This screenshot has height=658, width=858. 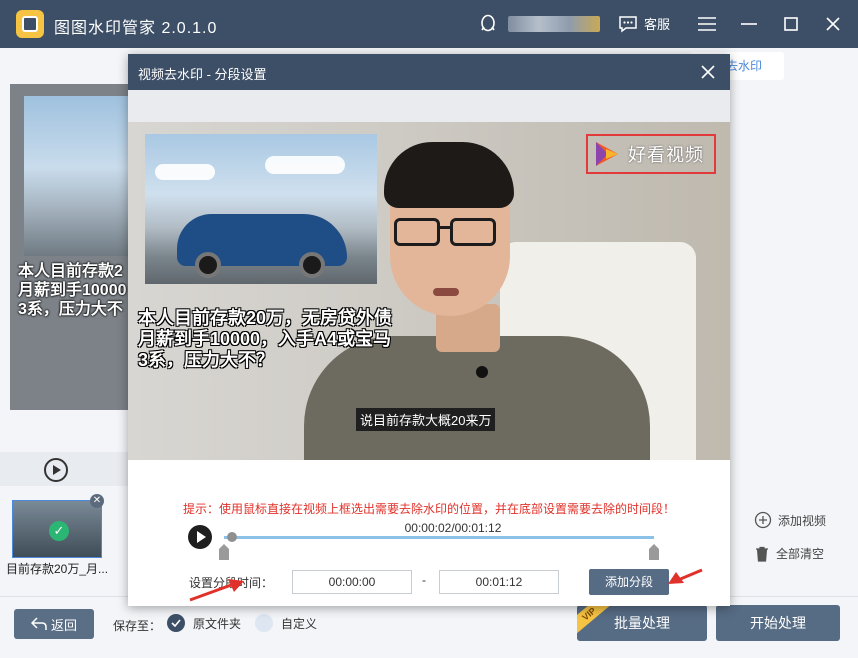 What do you see at coordinates (629, 582) in the screenshot?
I see `add-segment-button: 添加分段` at bounding box center [629, 582].